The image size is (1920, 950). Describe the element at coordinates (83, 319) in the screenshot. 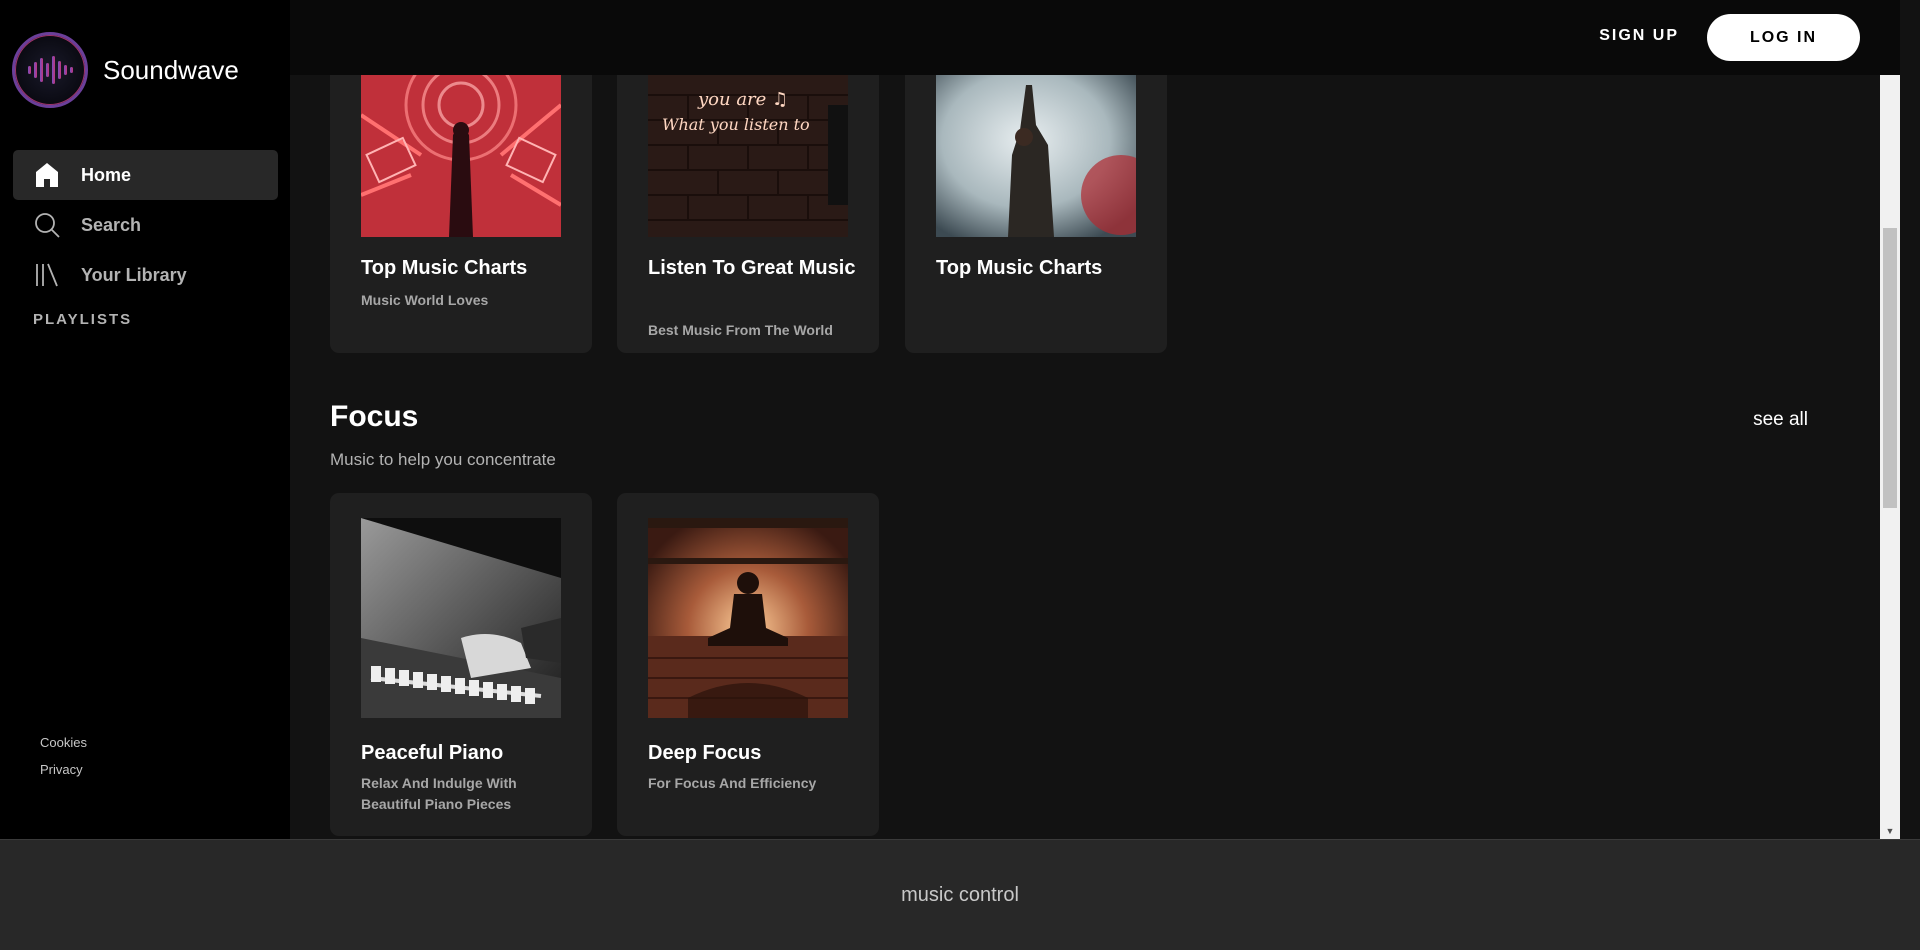

I see `playlists-heading: PLAYLISTS` at that location.